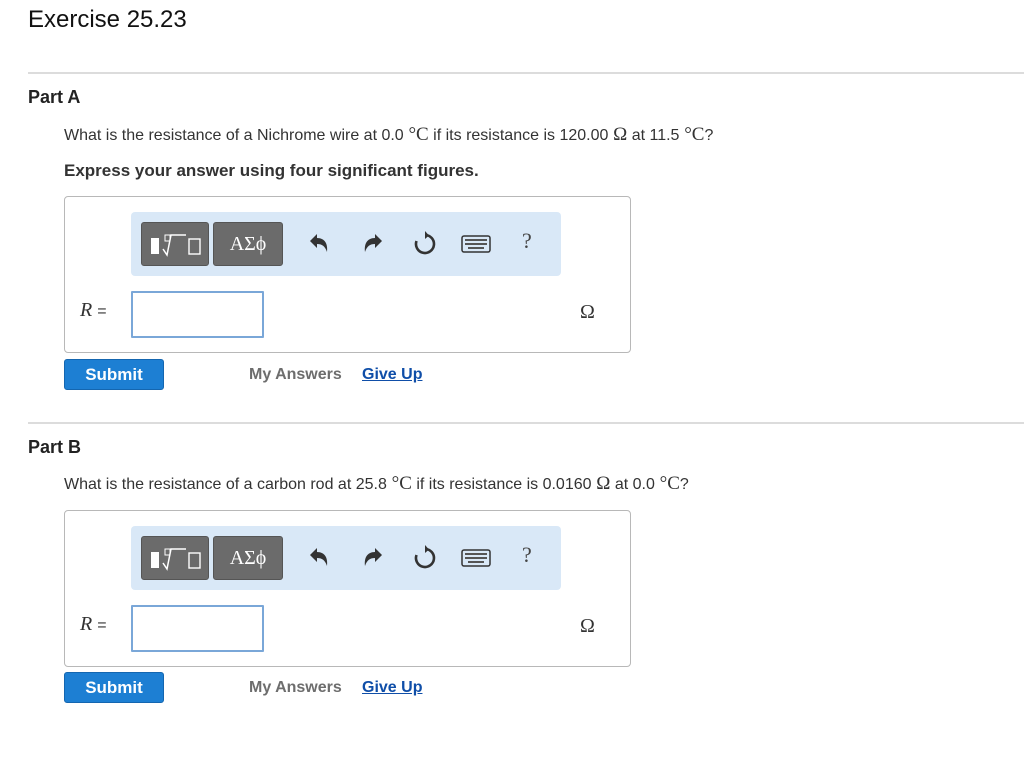 The height and width of the screenshot is (784, 1024). I want to click on part-b-title: Part B, so click(55, 447).